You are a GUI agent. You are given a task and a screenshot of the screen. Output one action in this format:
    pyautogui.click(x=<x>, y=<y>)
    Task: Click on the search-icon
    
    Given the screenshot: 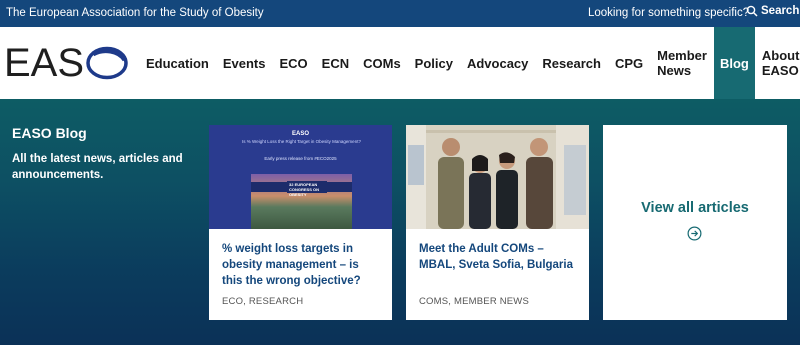 What is the action you would take?
    pyautogui.click(x=752, y=11)
    